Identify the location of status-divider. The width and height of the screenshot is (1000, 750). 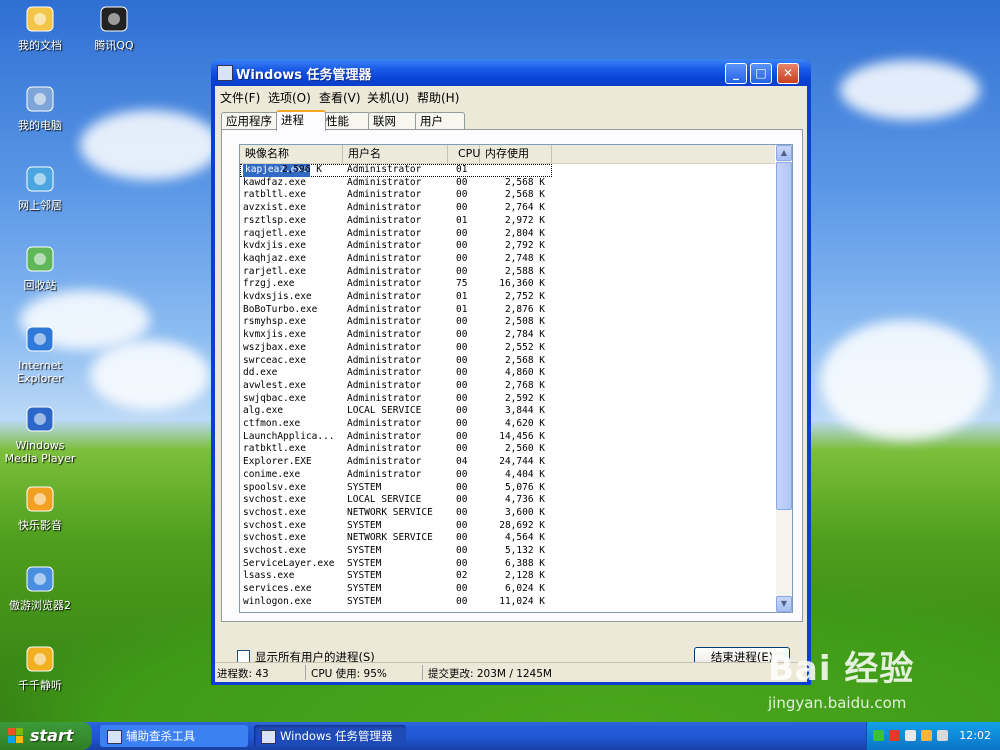
(305, 672).